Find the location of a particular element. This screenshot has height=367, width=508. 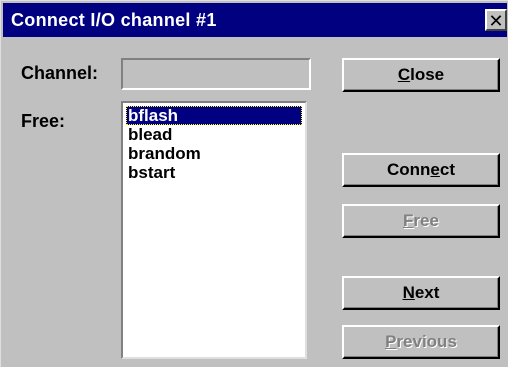

free-button-label-post: ree is located at coordinates (426, 220).